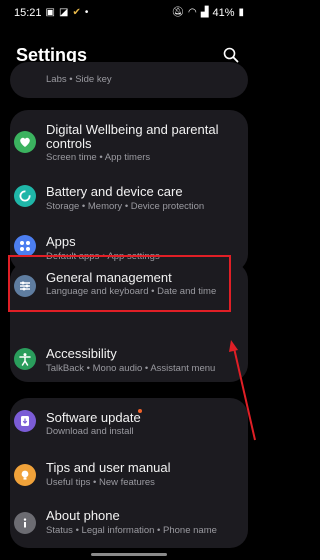 Image resolution: width=320 pixels, height=560 pixels. What do you see at coordinates (25, 359) in the screenshot?
I see `accessibility-icon` at bounding box center [25, 359].